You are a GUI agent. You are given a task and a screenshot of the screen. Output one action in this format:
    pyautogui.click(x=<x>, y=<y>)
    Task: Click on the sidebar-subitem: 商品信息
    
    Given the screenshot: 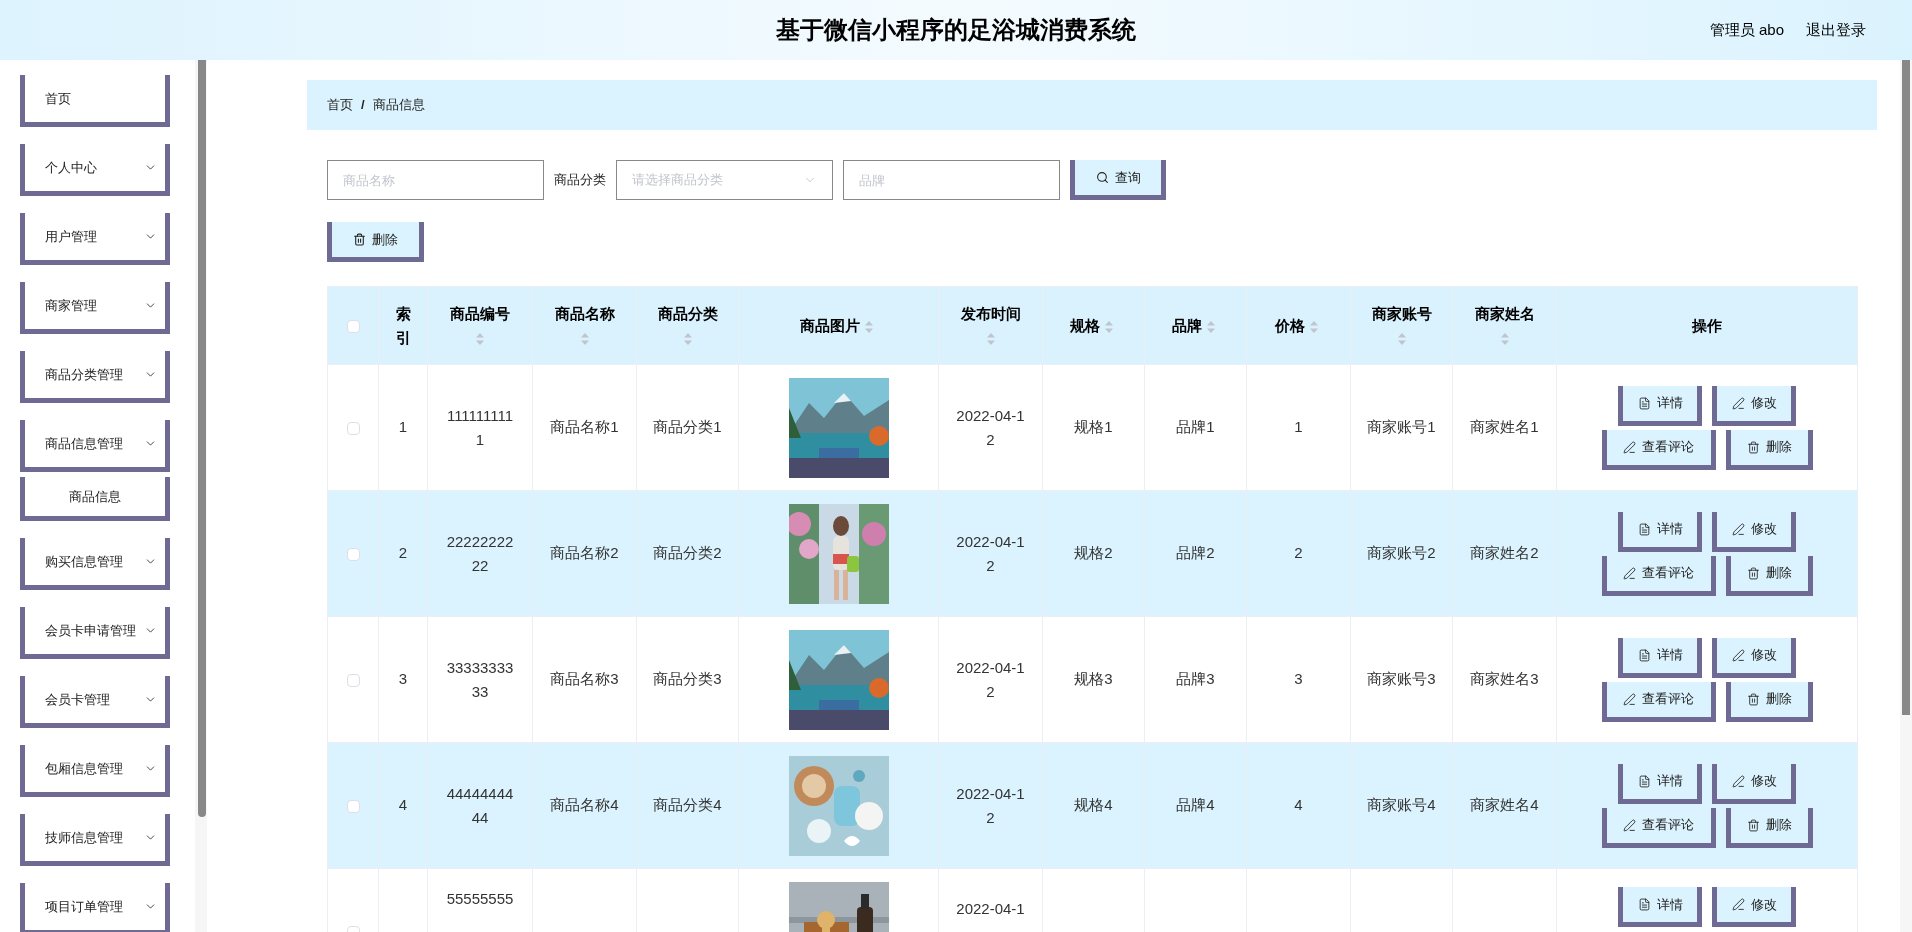 What is the action you would take?
    pyautogui.click(x=95, y=499)
    